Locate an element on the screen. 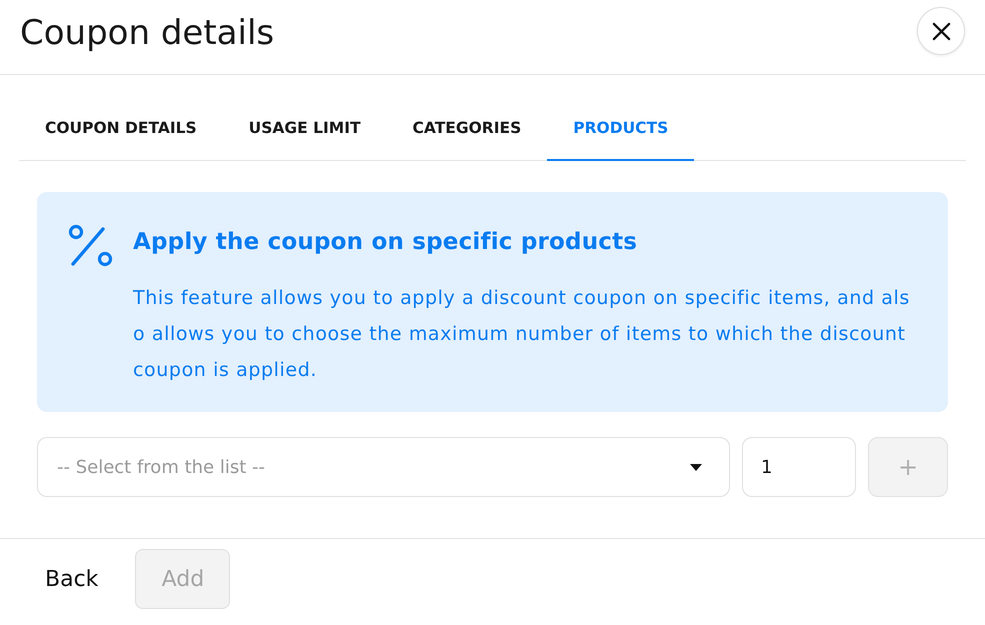  quantity-input: 1 is located at coordinates (799, 467).